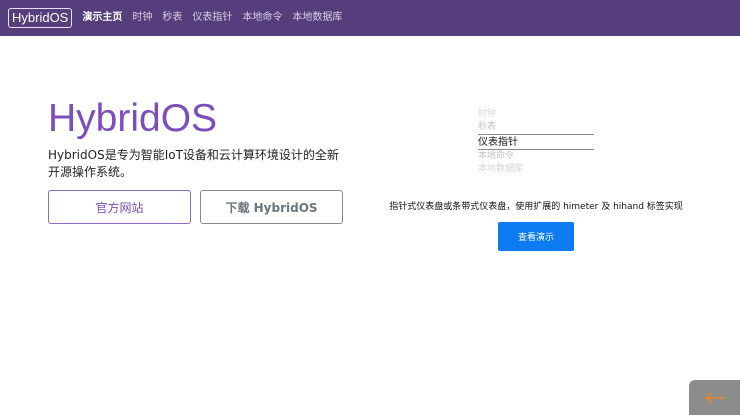  What do you see at coordinates (102, 18) in the screenshot?
I see `nav-item-demo-home: 演示主页` at bounding box center [102, 18].